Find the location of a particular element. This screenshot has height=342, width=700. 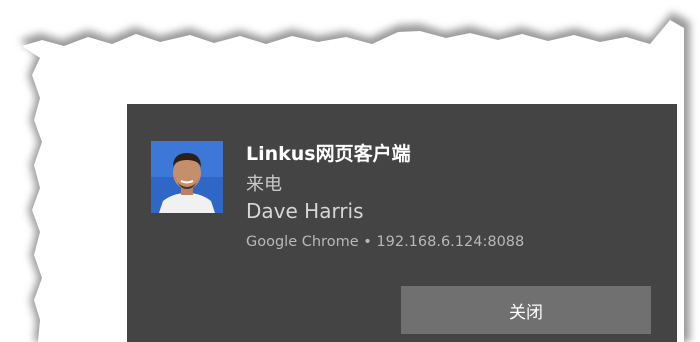

caller-avatar is located at coordinates (187, 177).